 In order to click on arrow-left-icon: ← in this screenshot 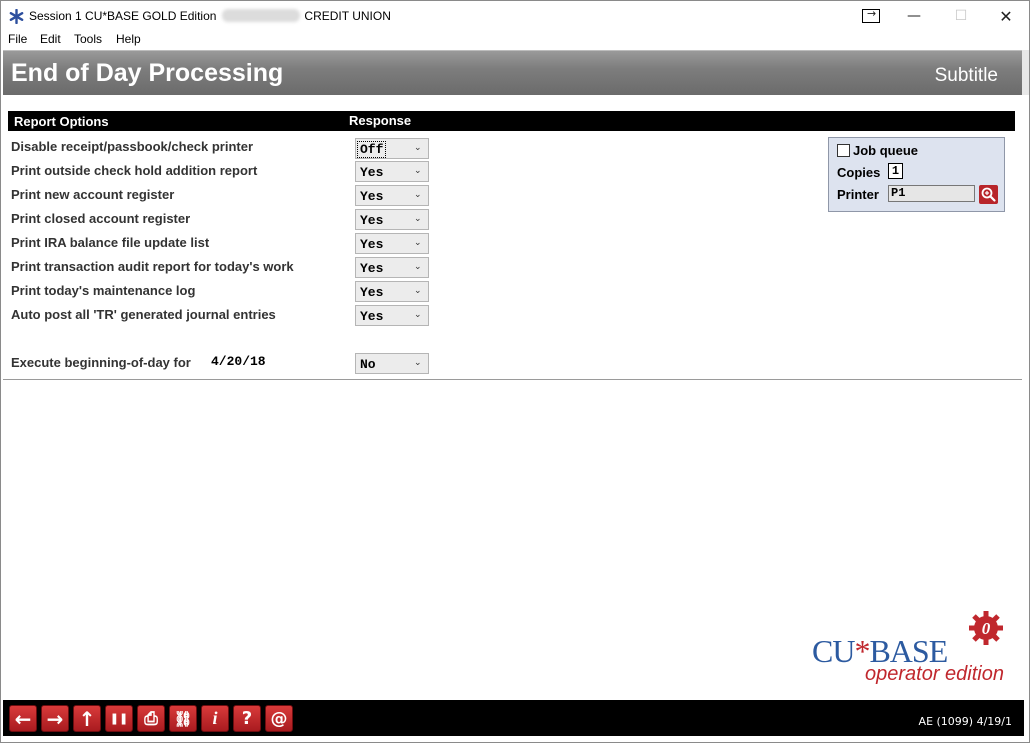, I will do `click(23, 718)`.